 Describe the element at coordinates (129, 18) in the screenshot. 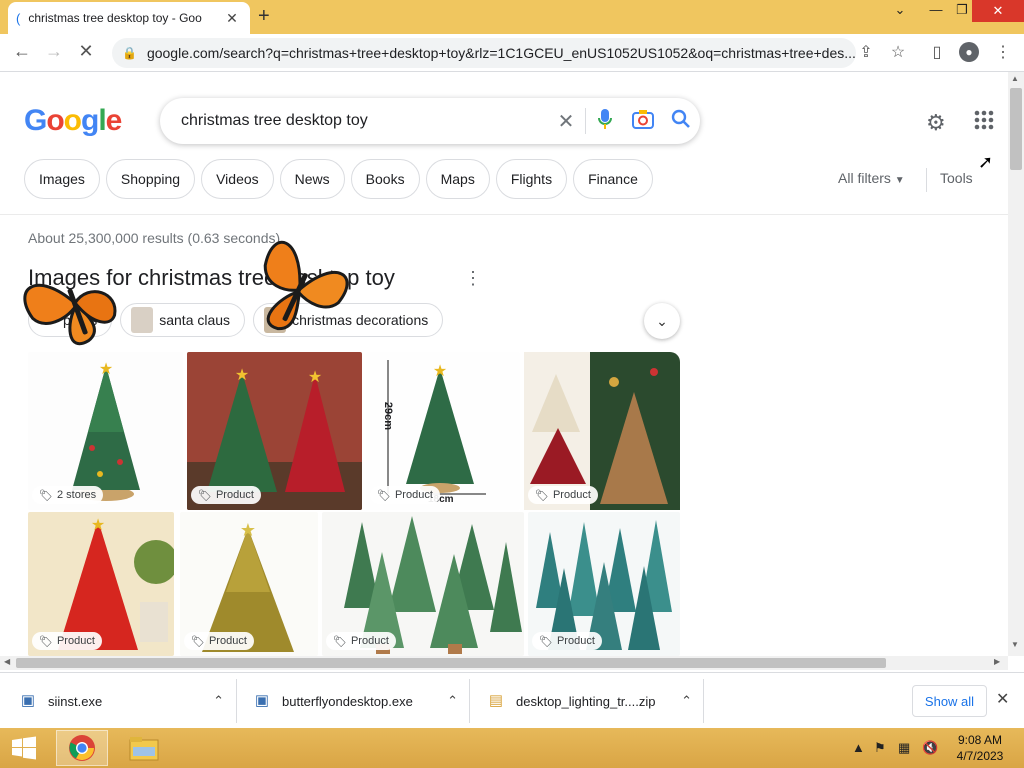

I see `active-tab: ( christmas tree desktop toy - Goo ✕` at that location.